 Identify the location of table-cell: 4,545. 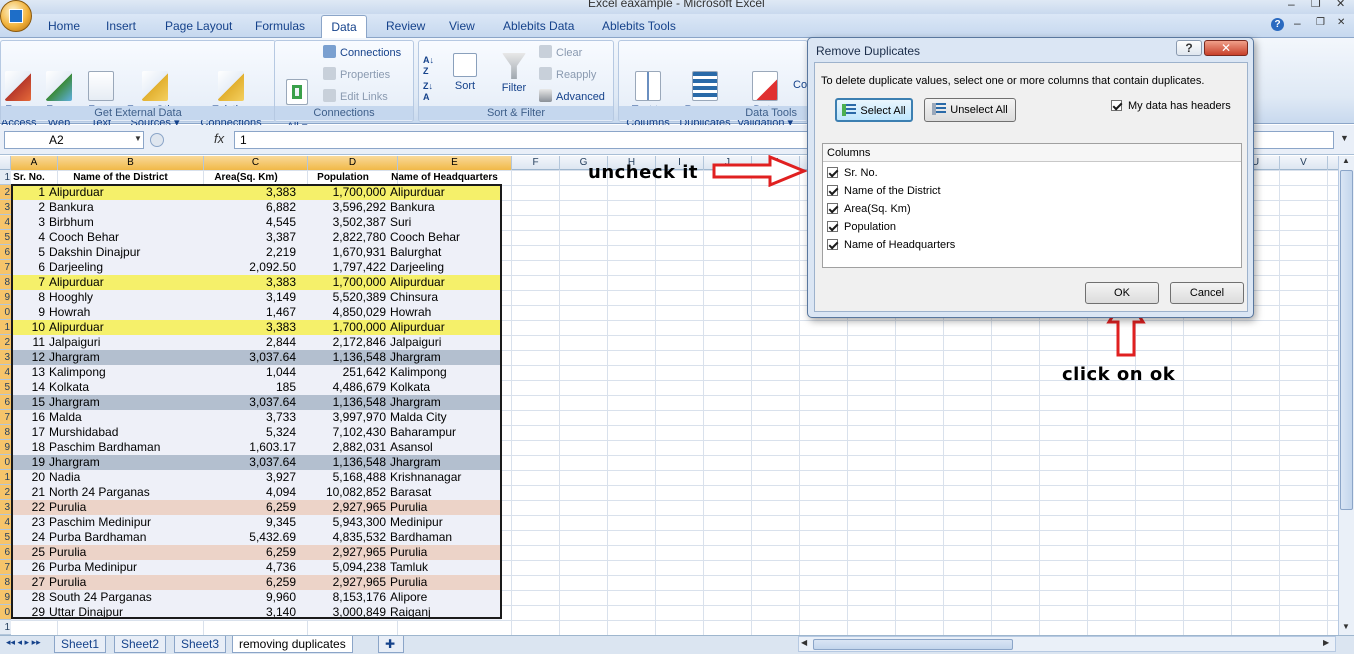
(246, 222).